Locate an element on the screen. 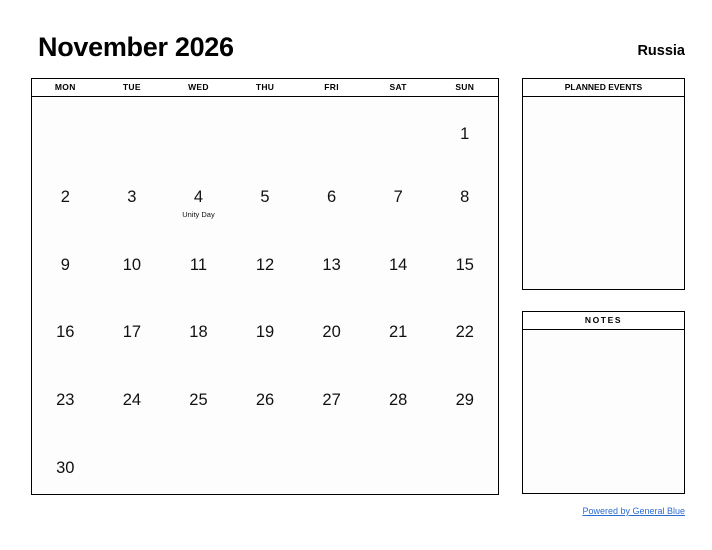  weekday-header-row: MON TUE WED THU FRI SAT SUN is located at coordinates (265, 88).